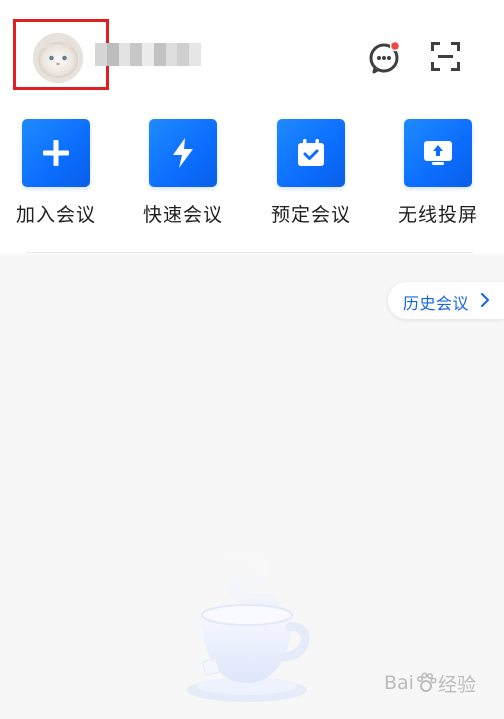  I want to click on history-label: 历史会议, so click(436, 303).